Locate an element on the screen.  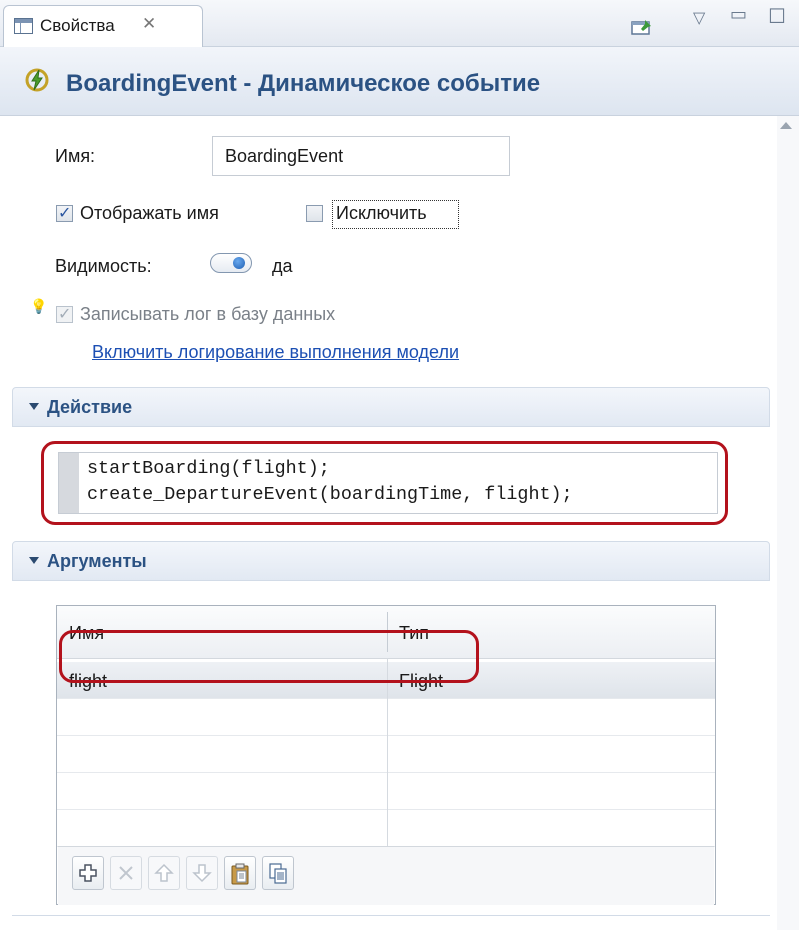
move-up-icon is located at coordinates (164, 872).